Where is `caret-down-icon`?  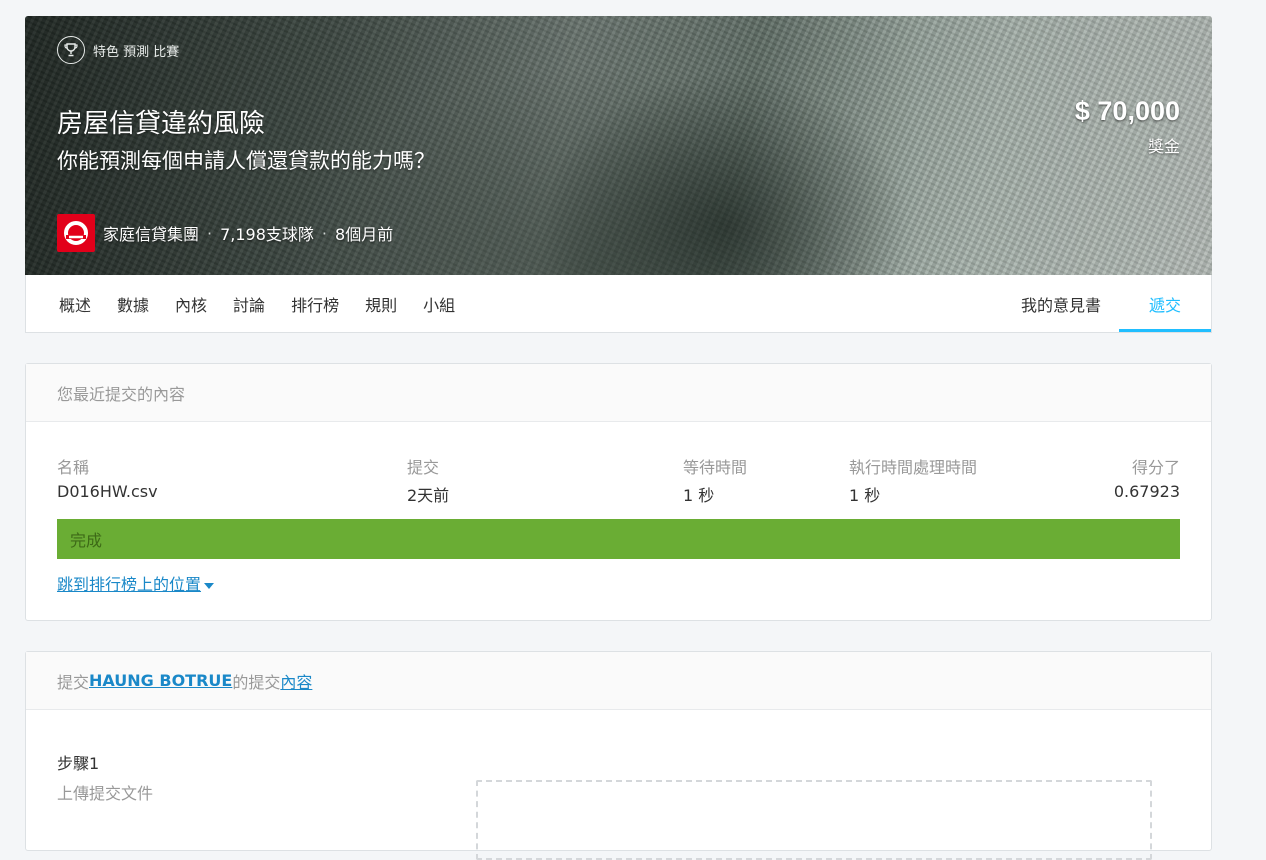 caret-down-icon is located at coordinates (209, 585).